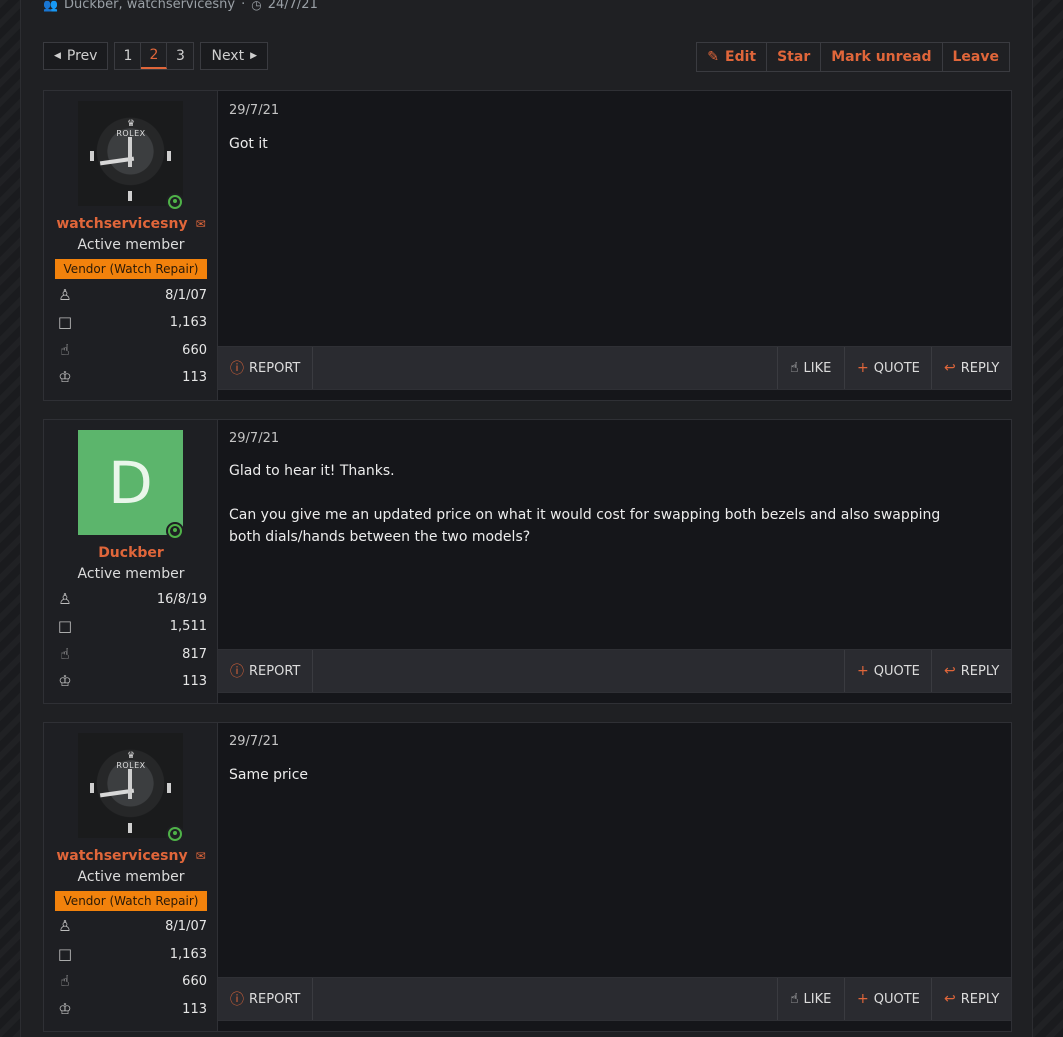  What do you see at coordinates (180, 56) in the screenshot?
I see `page-3-link: 3` at bounding box center [180, 56].